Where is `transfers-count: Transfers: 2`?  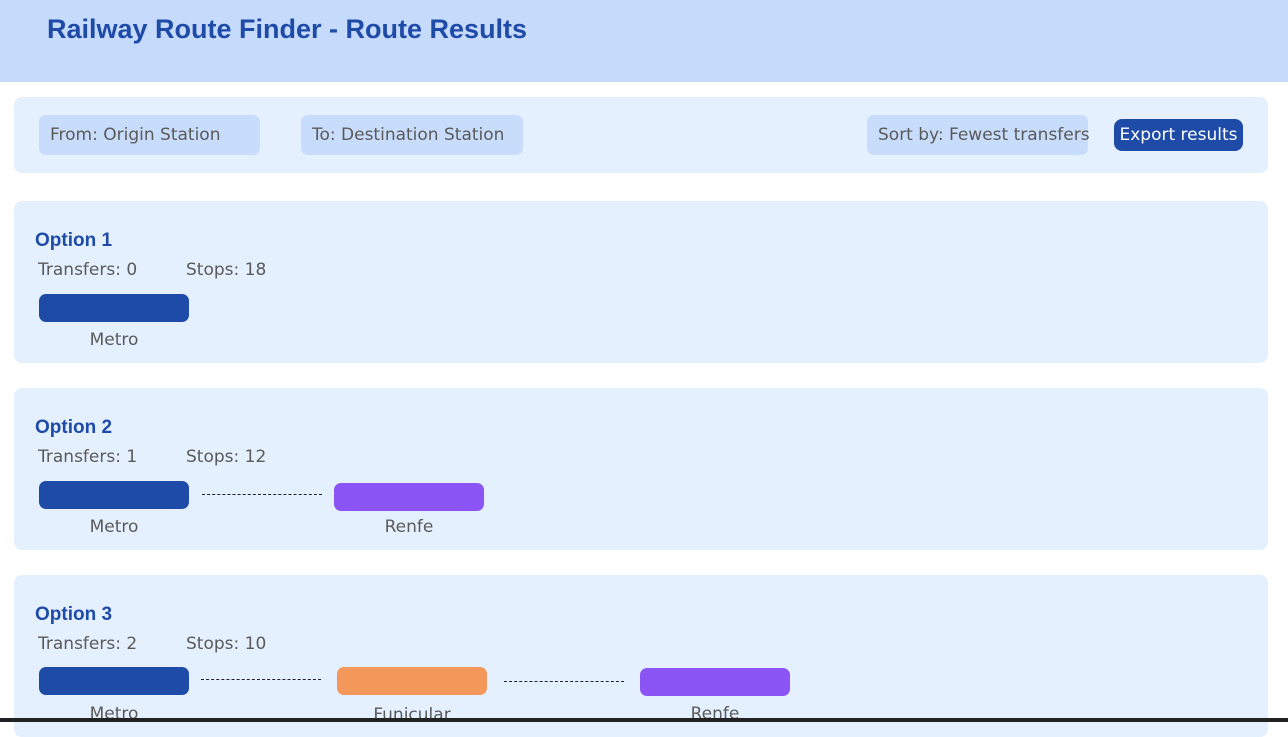
transfers-count: Transfers: 2 is located at coordinates (88, 644).